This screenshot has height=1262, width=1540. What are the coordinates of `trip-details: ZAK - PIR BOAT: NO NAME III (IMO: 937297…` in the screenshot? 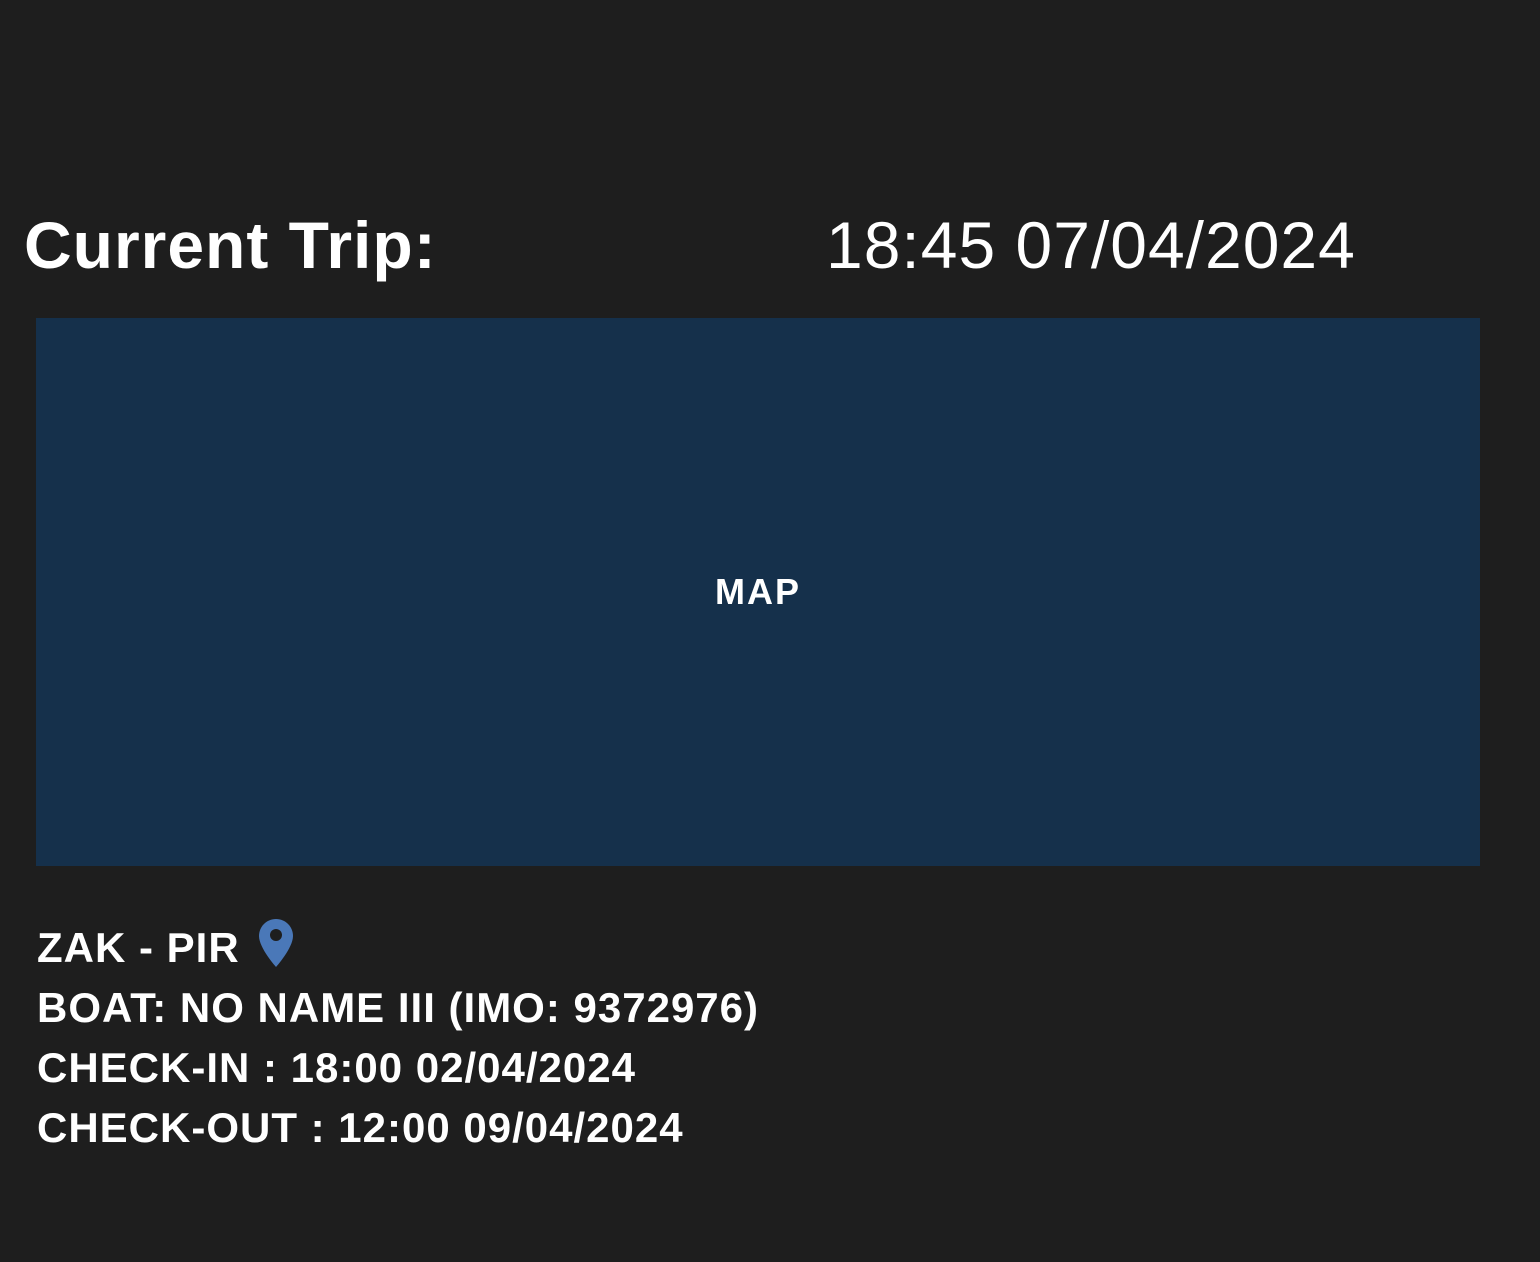 It's located at (398, 1038).